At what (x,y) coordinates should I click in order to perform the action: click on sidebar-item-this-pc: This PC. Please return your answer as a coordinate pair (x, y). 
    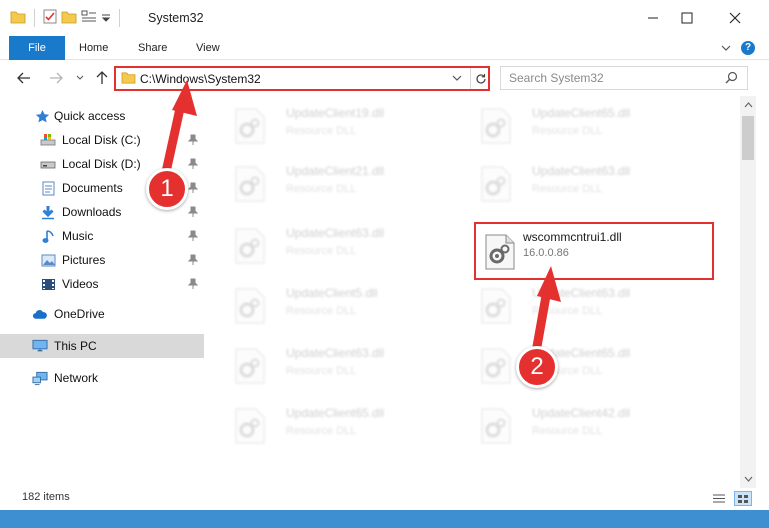
    Looking at the image, I should click on (102, 346).